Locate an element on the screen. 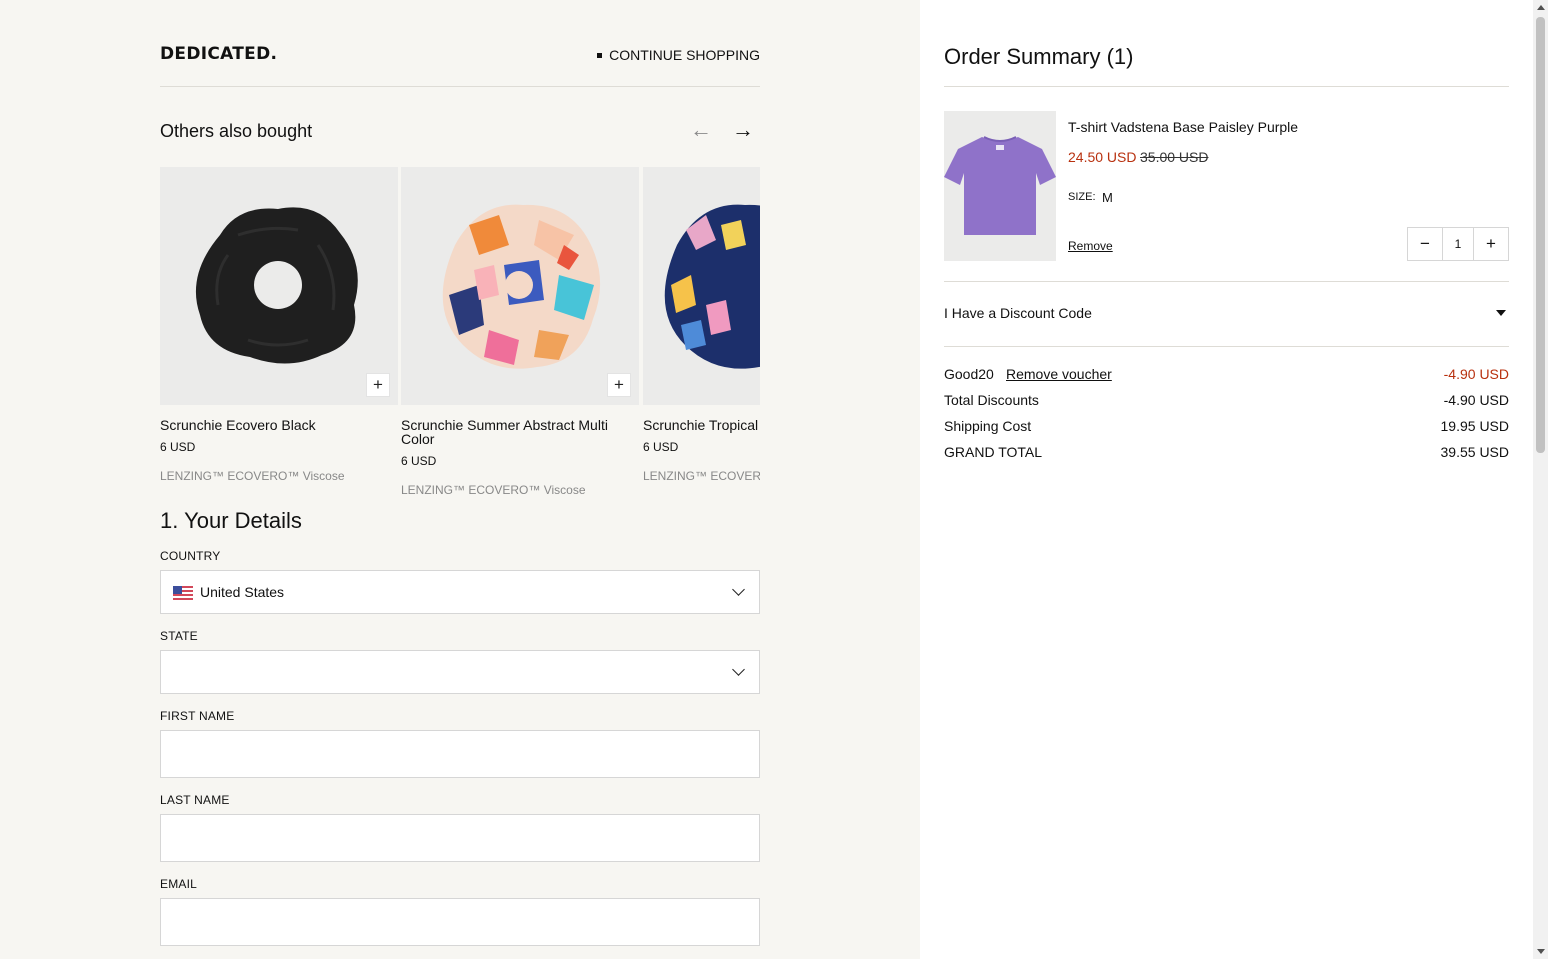 This screenshot has width=1548, height=959. cart-item-original-price: 35.00 USD is located at coordinates (1174, 157).